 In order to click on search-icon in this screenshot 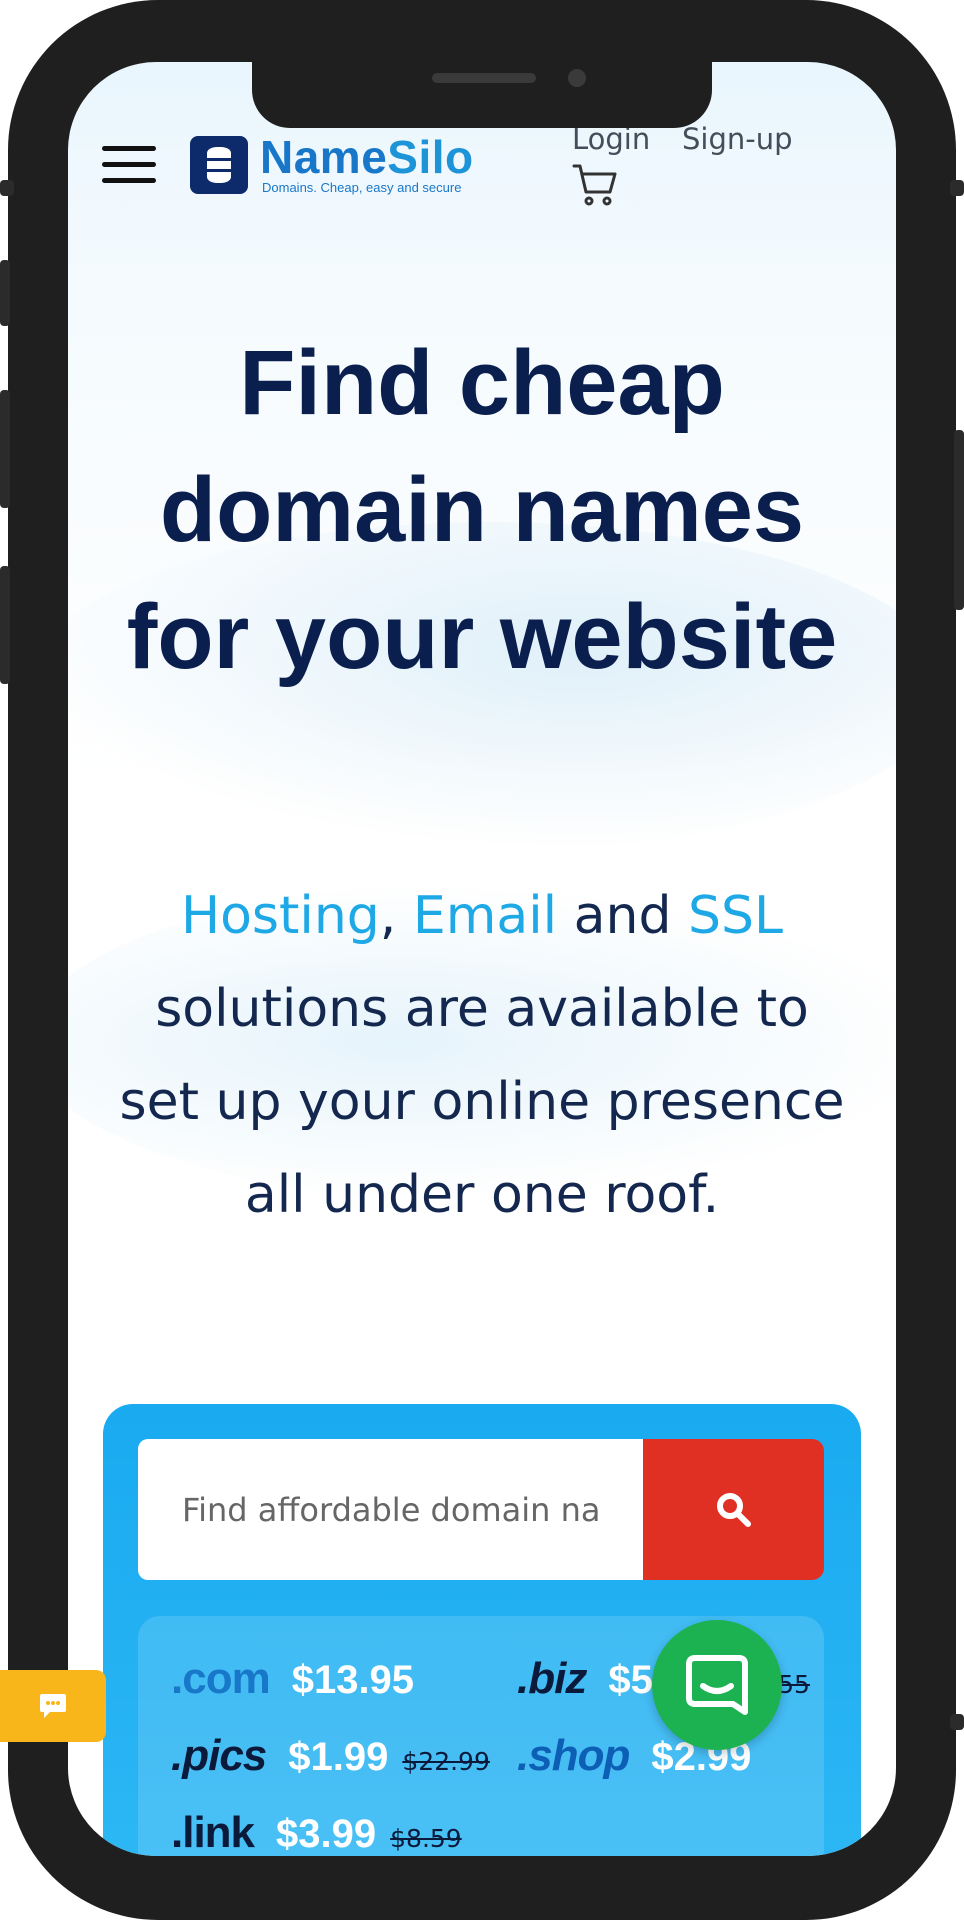, I will do `click(734, 1510)`.